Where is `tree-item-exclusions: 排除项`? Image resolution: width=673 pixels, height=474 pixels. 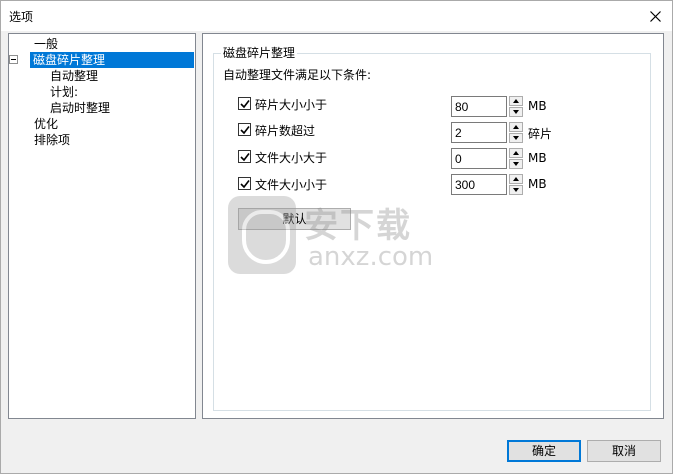
tree-item-exclusions: 排除项 is located at coordinates (52, 140).